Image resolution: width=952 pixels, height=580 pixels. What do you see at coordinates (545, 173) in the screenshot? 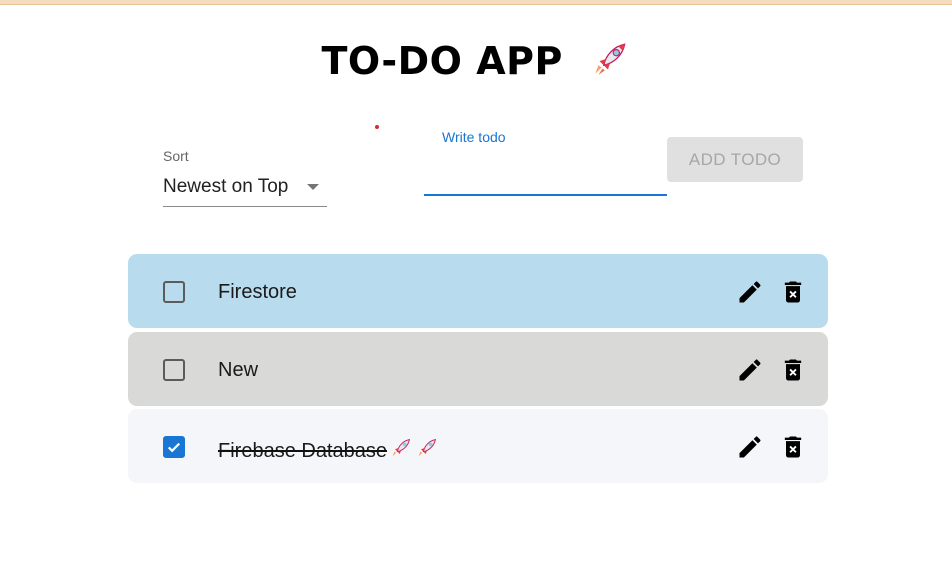
I see `todo-input` at bounding box center [545, 173].